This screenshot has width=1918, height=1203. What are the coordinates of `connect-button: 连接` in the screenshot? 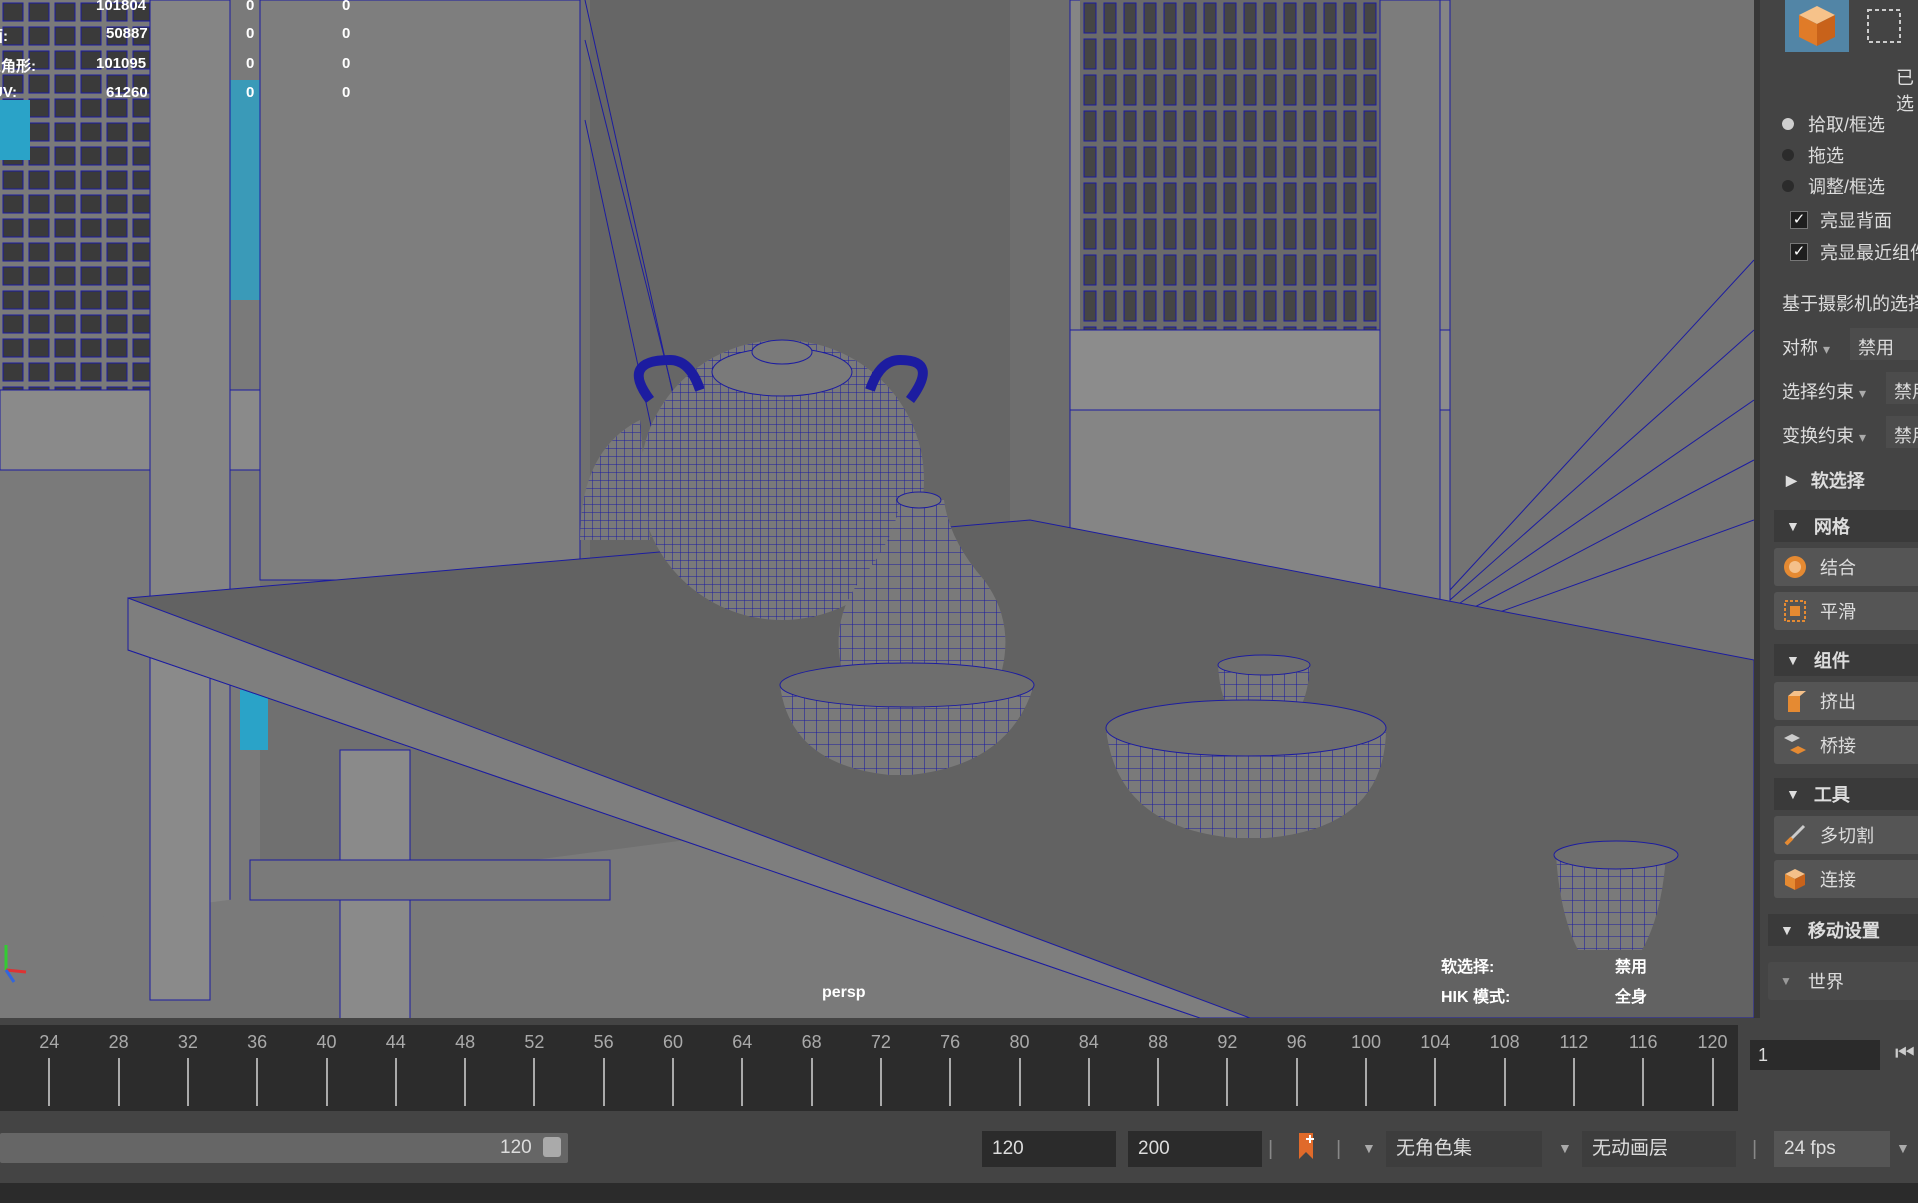 It's located at (1846, 879).